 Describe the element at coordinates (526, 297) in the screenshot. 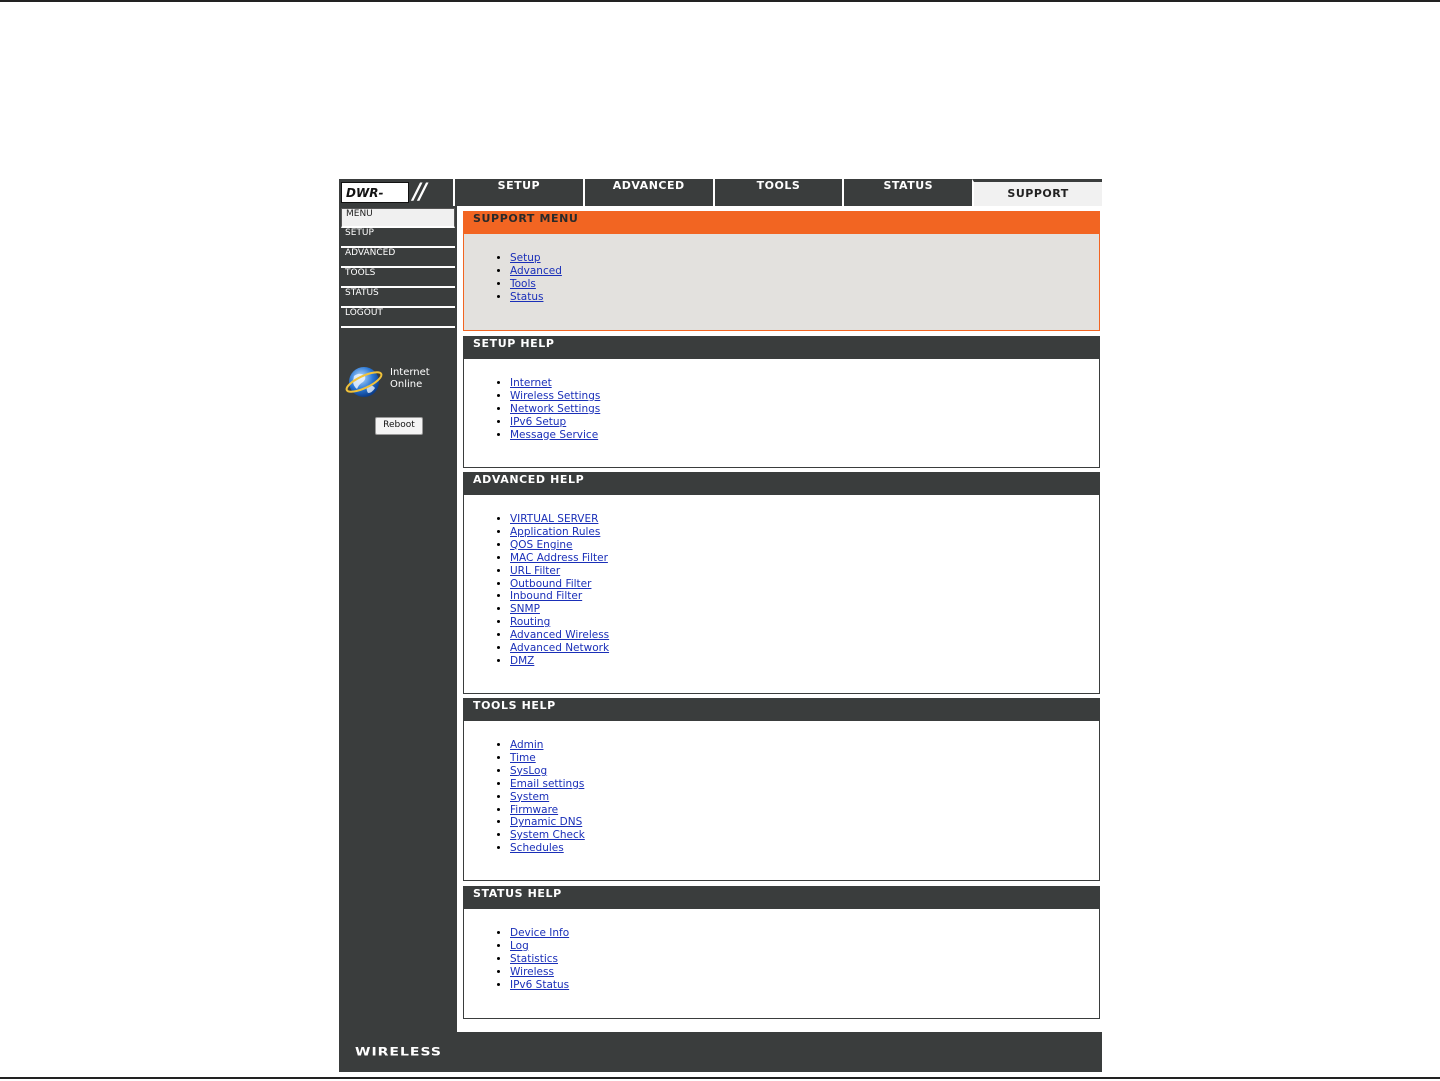

I see `link-status: Status` at that location.